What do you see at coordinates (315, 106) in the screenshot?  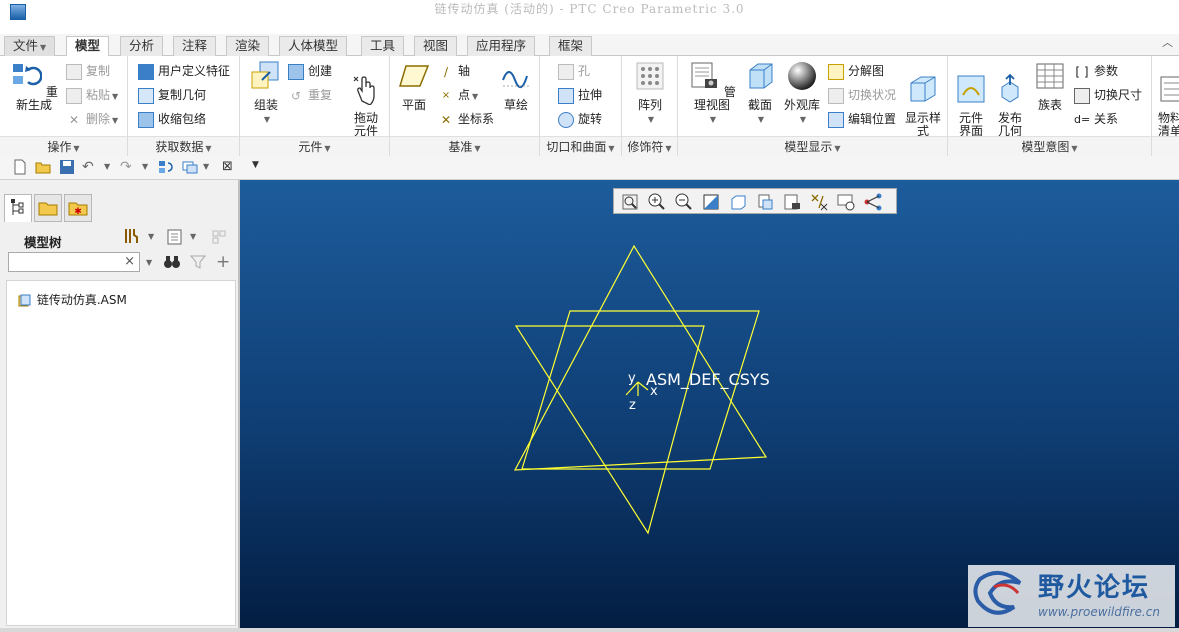 I see `group-component: 组装 ▼ 创建 ↺ 重复 拖动 元件 元件 ▼` at bounding box center [315, 106].